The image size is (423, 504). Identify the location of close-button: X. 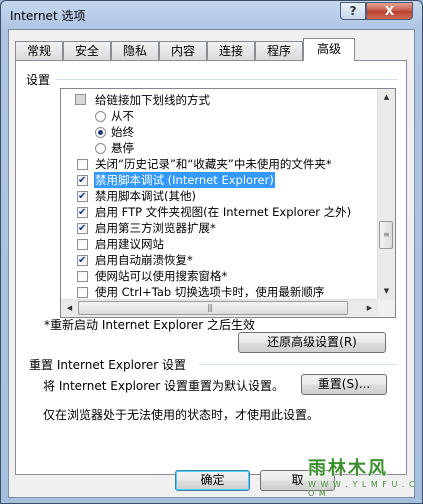
(389, 11).